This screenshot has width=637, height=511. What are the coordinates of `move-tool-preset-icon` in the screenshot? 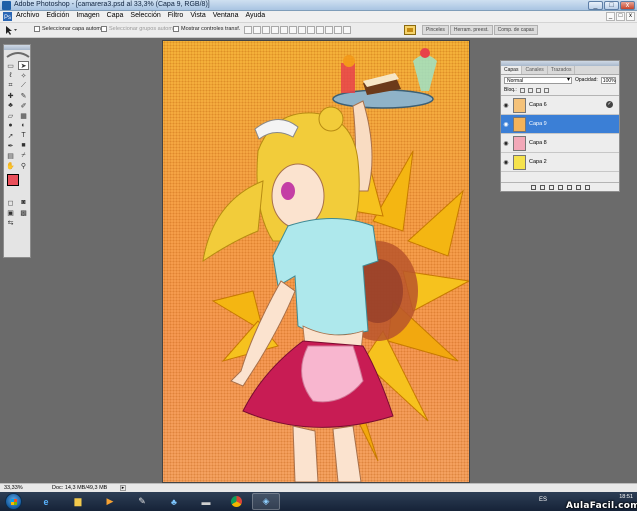 It's located at (11, 30).